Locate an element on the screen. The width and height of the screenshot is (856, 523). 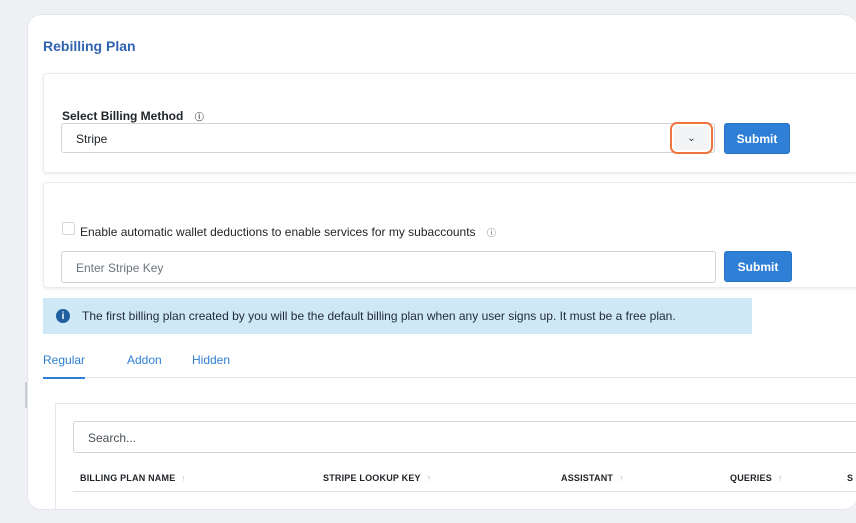
column-header-billing-plan-name: BILLING PLAN NAME ↑ is located at coordinates (133, 478).